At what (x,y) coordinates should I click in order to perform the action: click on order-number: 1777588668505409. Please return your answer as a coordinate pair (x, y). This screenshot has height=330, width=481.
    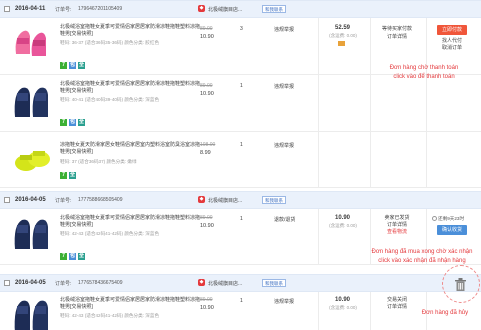
    Looking at the image, I should click on (100, 200).